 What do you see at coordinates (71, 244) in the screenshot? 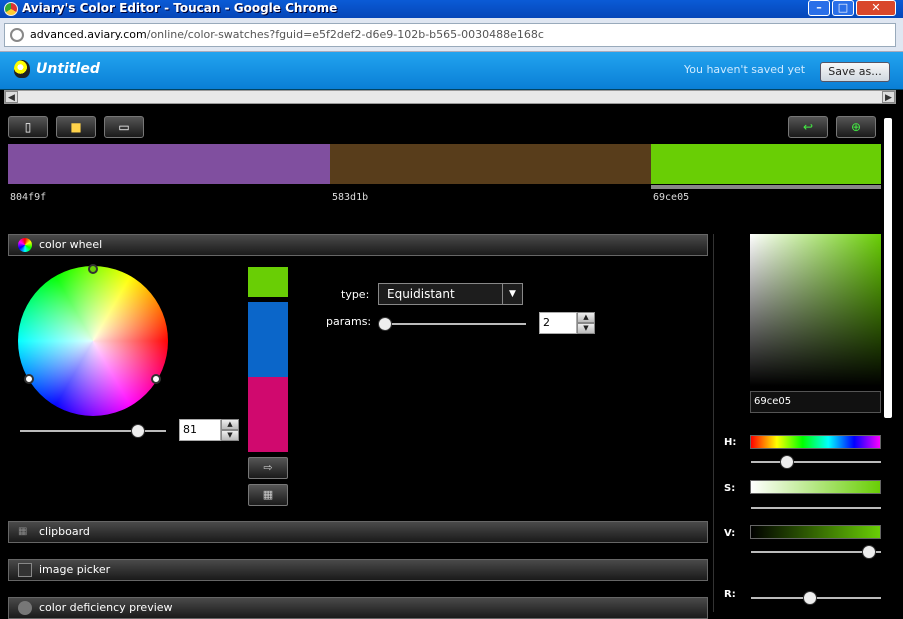
I see `color-wheel-panel-title: color wheel` at bounding box center [71, 244].